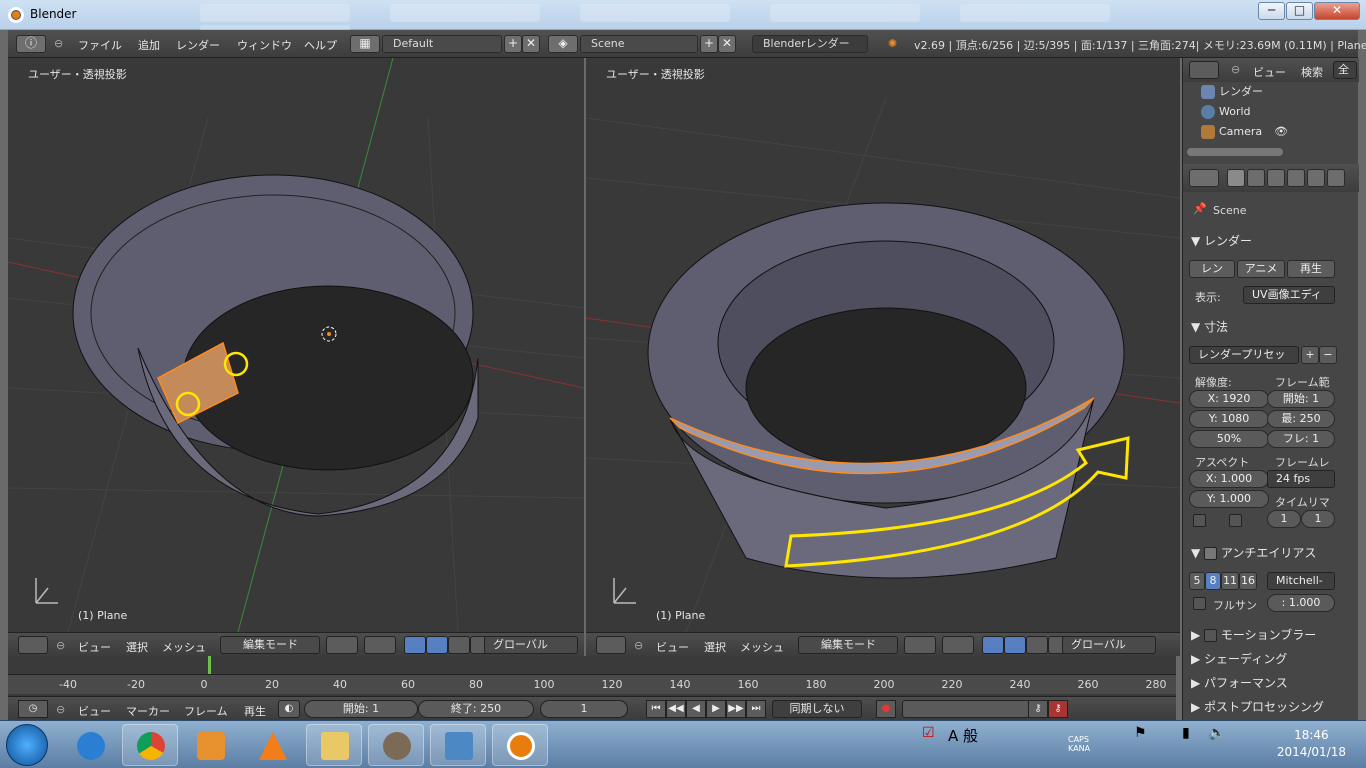 The width and height of the screenshot is (1366, 768). Describe the element at coordinates (1301, 419) in the screenshot. I see `frame-end-prop: 最: 250` at that location.